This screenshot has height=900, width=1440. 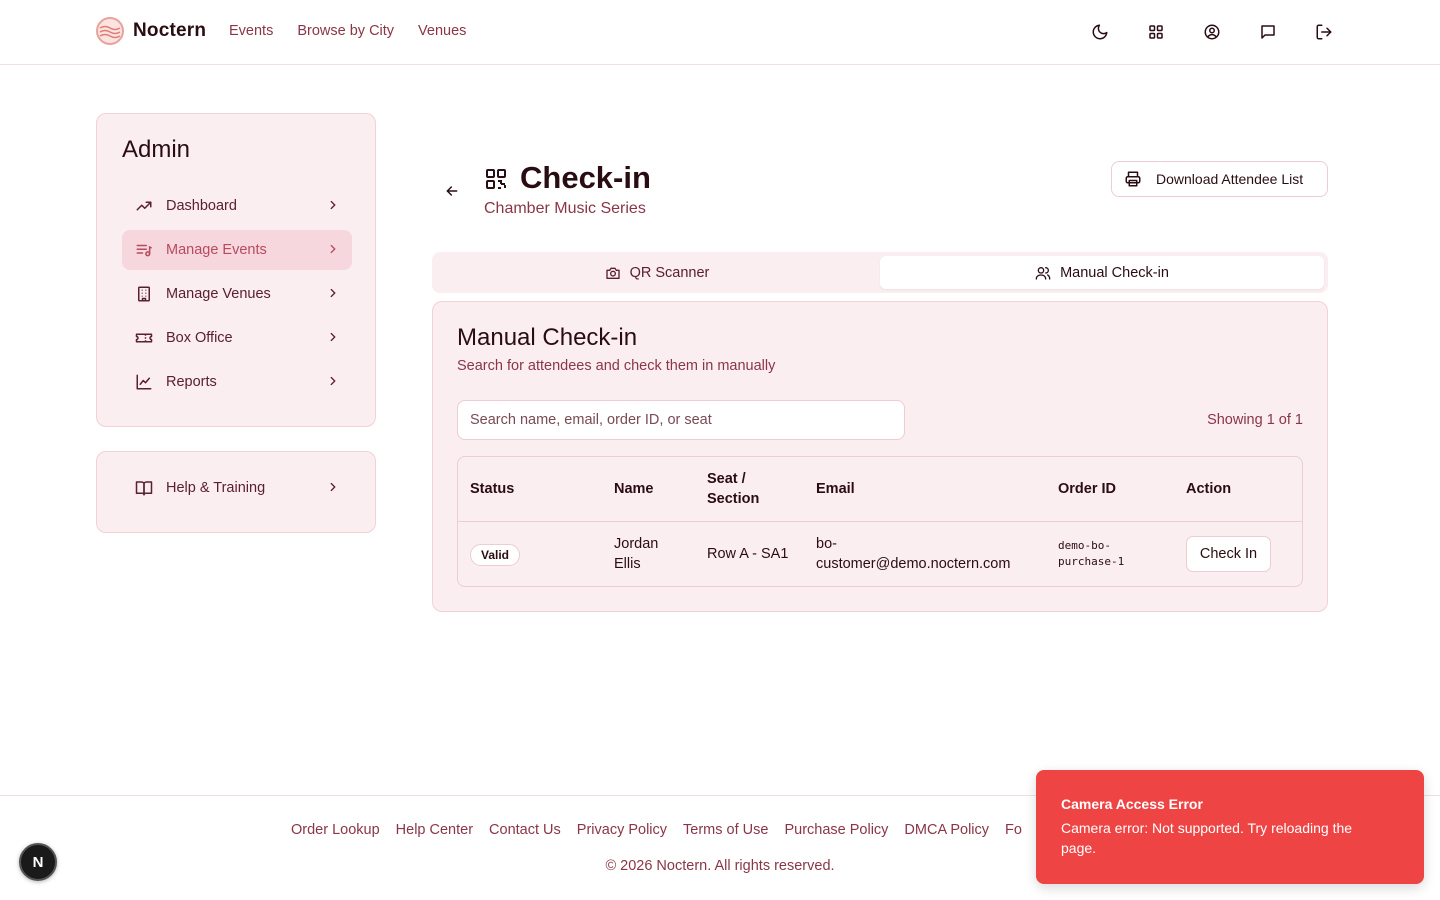 I want to click on brand-logo: Noctern, so click(x=151, y=31).